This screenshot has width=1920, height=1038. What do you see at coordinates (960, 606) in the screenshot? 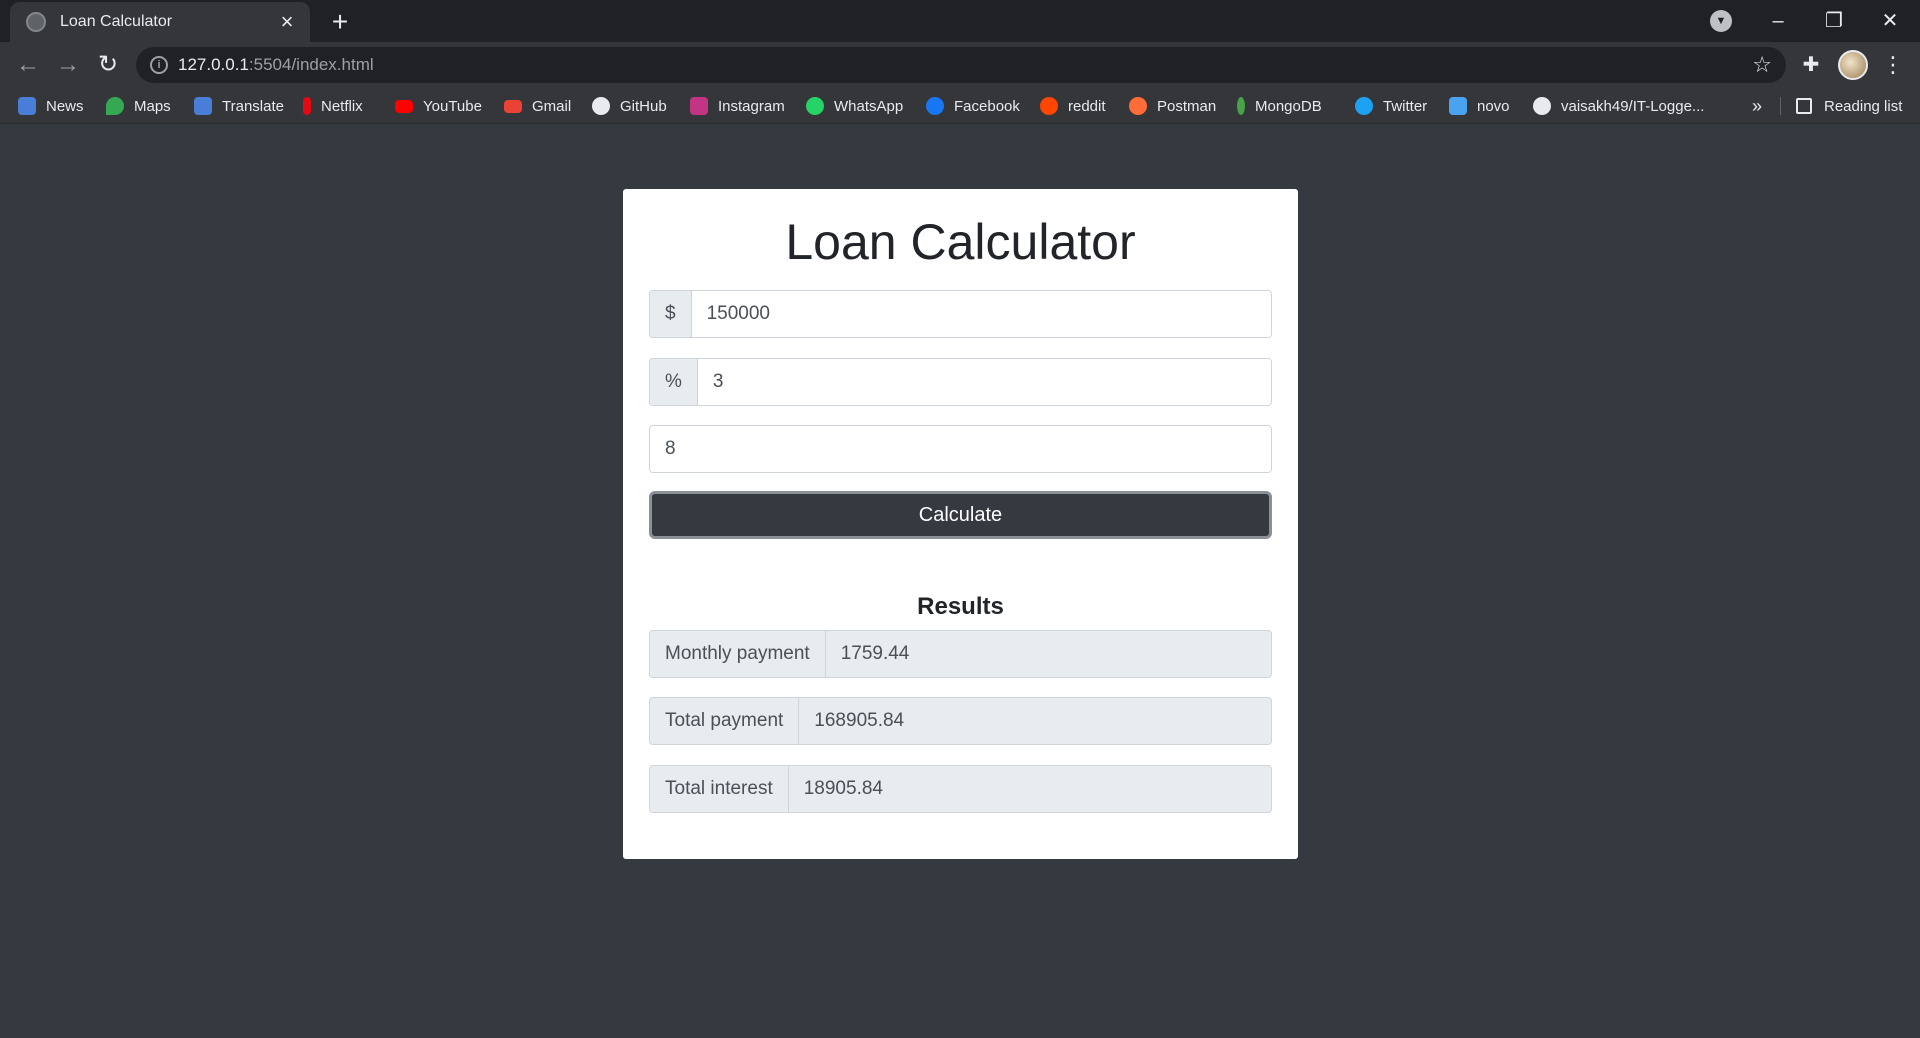
I see `results-heading: Results` at bounding box center [960, 606].